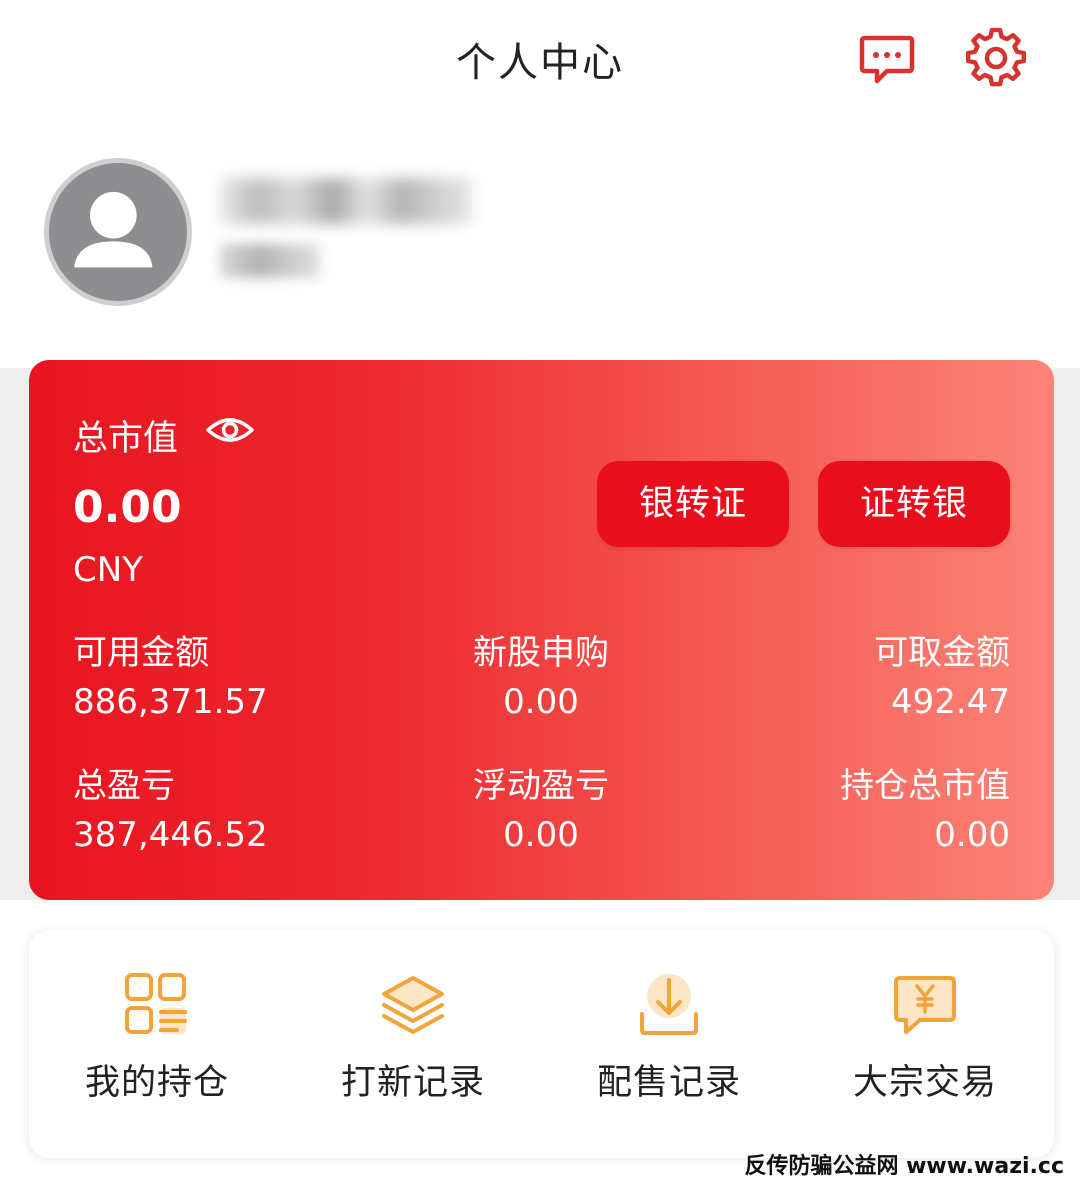  What do you see at coordinates (996, 58) in the screenshot?
I see `gear-icon` at bounding box center [996, 58].